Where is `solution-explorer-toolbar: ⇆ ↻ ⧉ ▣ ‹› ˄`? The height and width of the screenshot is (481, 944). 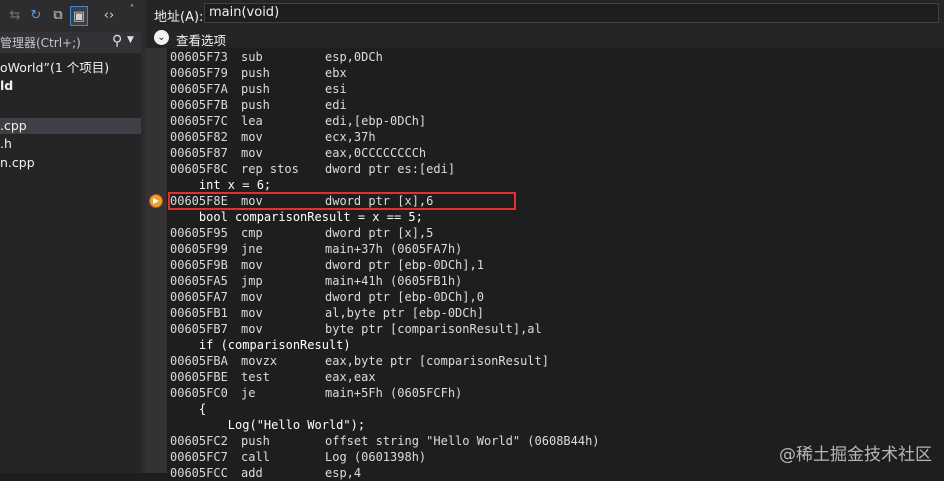
solution-explorer-toolbar: ⇆ ↻ ⧉ ▣ ‹› ˄ is located at coordinates (70, 16).